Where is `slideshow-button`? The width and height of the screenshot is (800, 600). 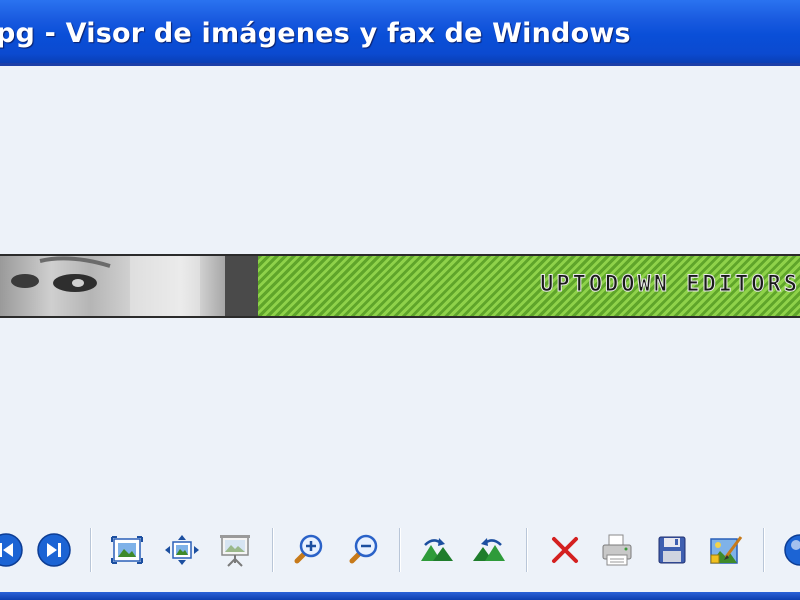
slideshow-button is located at coordinates (235, 550).